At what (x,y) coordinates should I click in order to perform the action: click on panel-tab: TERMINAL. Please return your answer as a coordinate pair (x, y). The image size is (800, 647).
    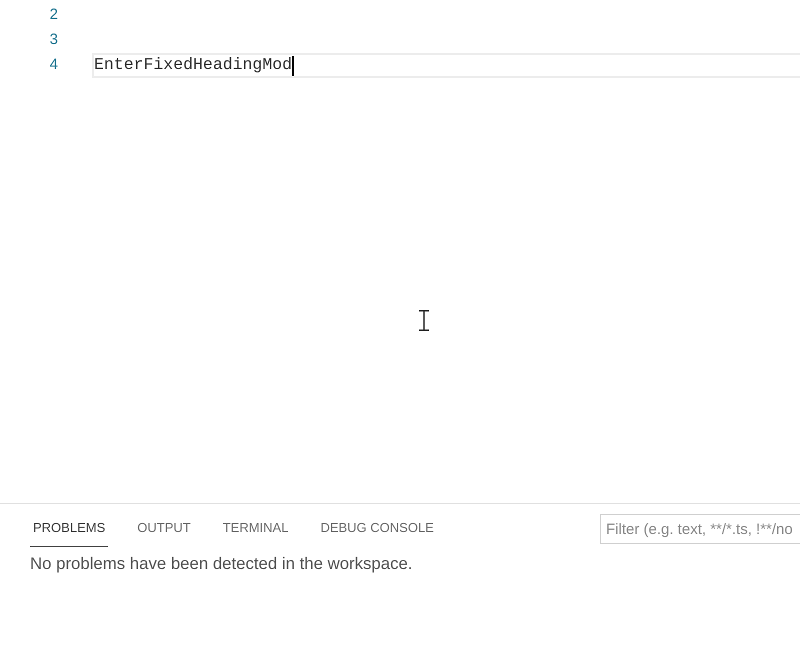
    Looking at the image, I should click on (256, 530).